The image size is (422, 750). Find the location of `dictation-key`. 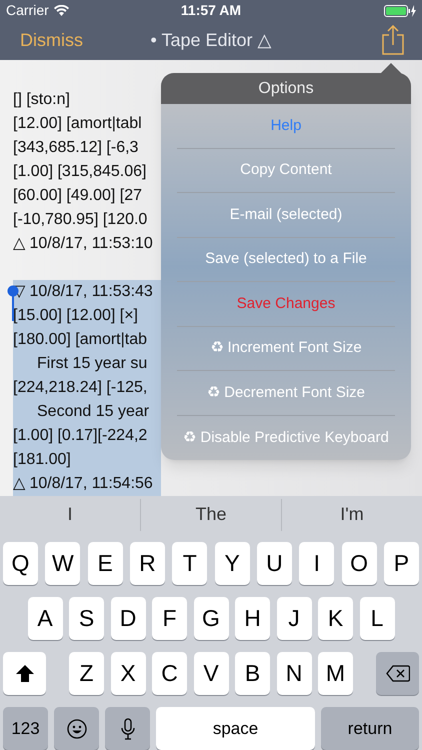

dictation-key is located at coordinates (127, 728).